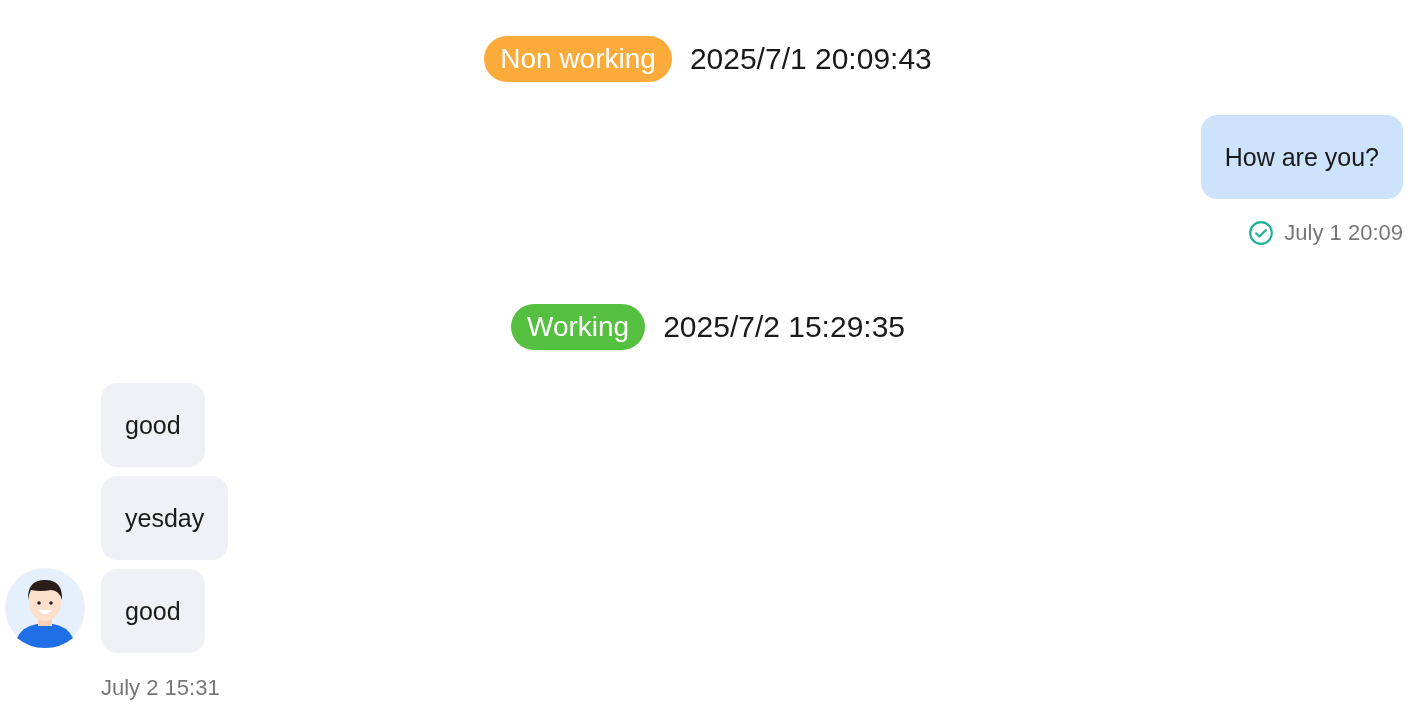 The image size is (1416, 710). Describe the element at coordinates (578, 327) in the screenshot. I see `status-badge: Working` at that location.